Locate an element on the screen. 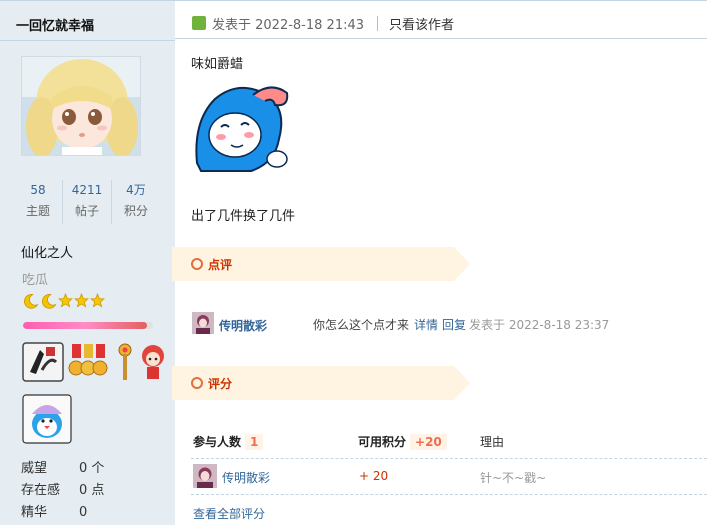 This screenshot has width=707, height=525. rating-points-header: 可用积分 +20 is located at coordinates (402, 441).